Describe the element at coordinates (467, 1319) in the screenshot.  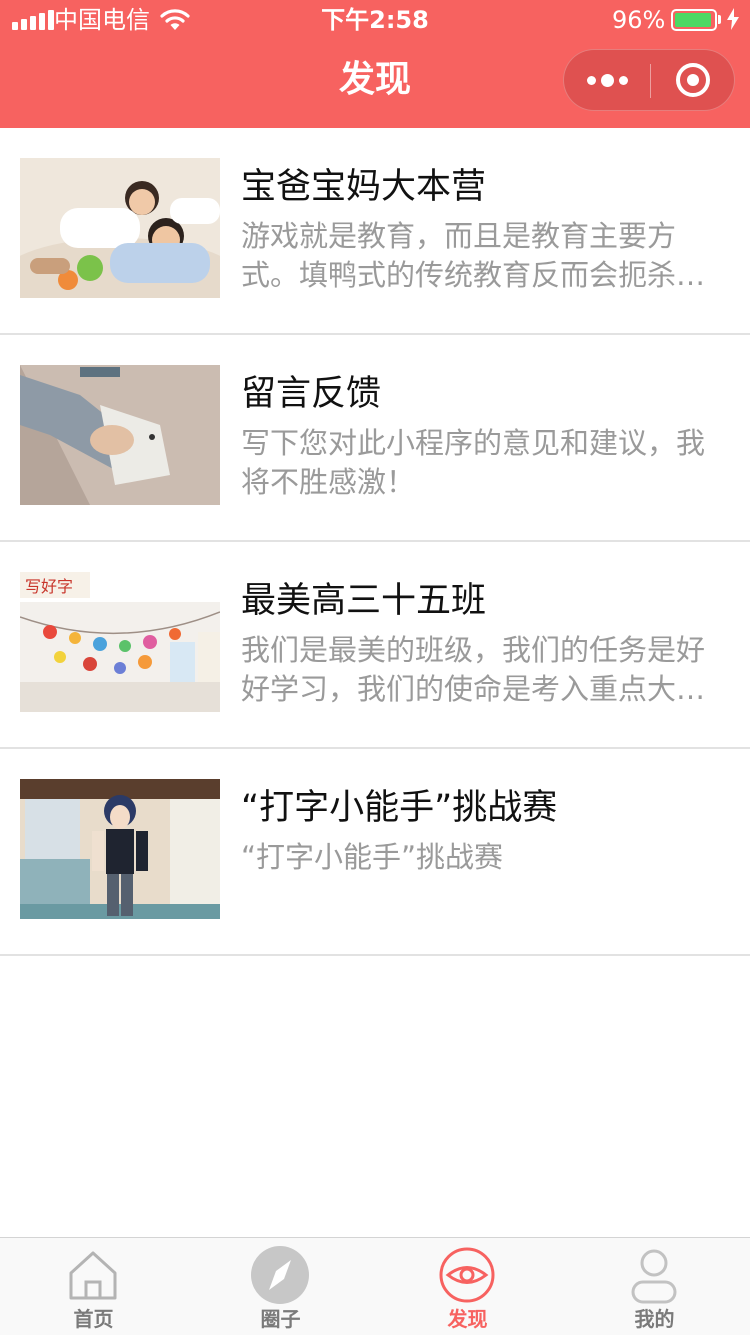
I see `tab-label: 发现` at that location.